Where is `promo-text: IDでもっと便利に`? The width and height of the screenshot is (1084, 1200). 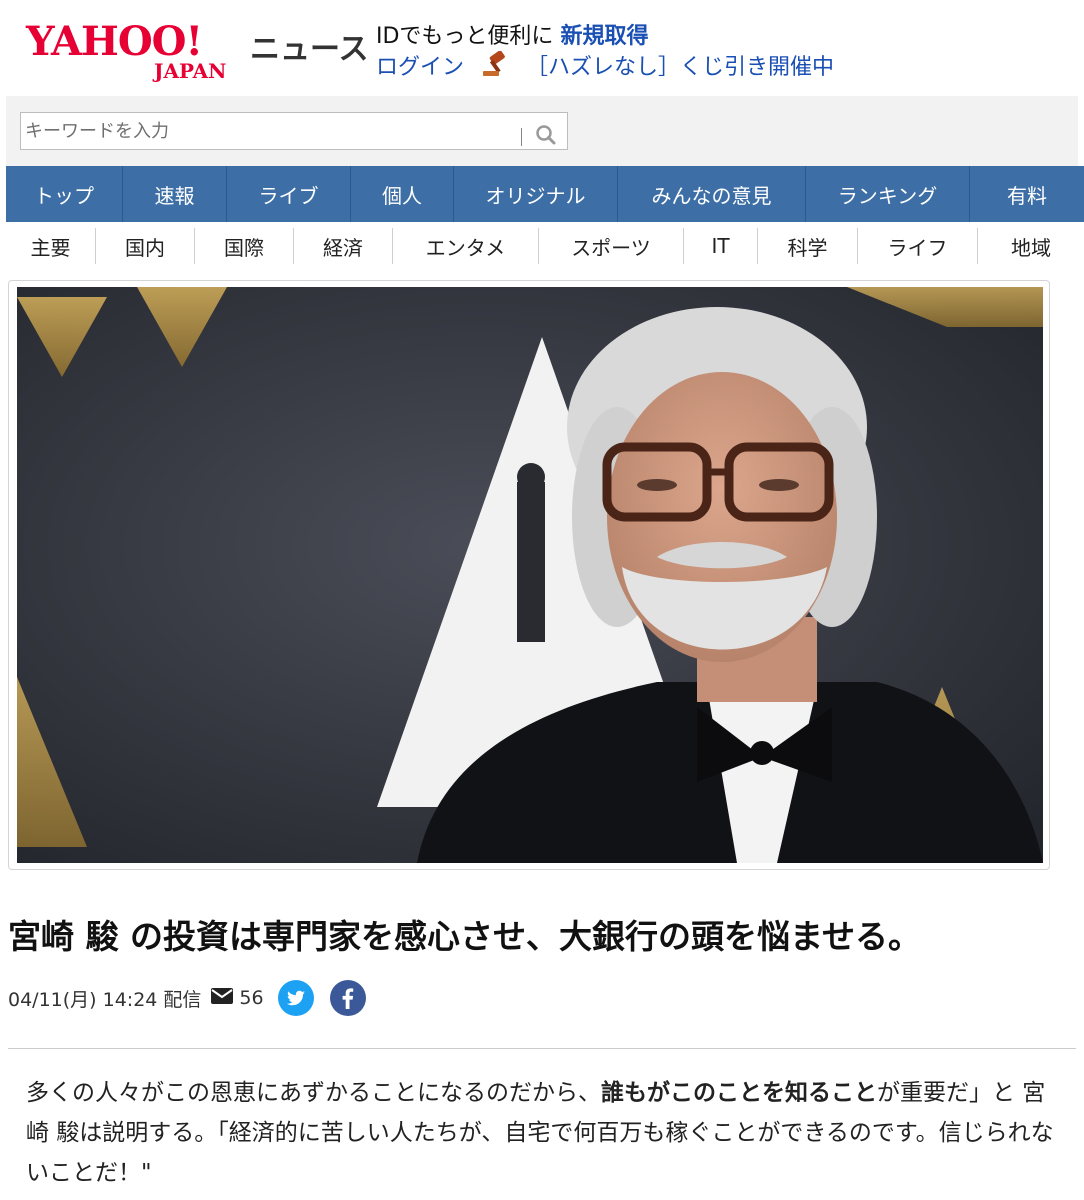
promo-text: IDでもっと便利に is located at coordinates (465, 36).